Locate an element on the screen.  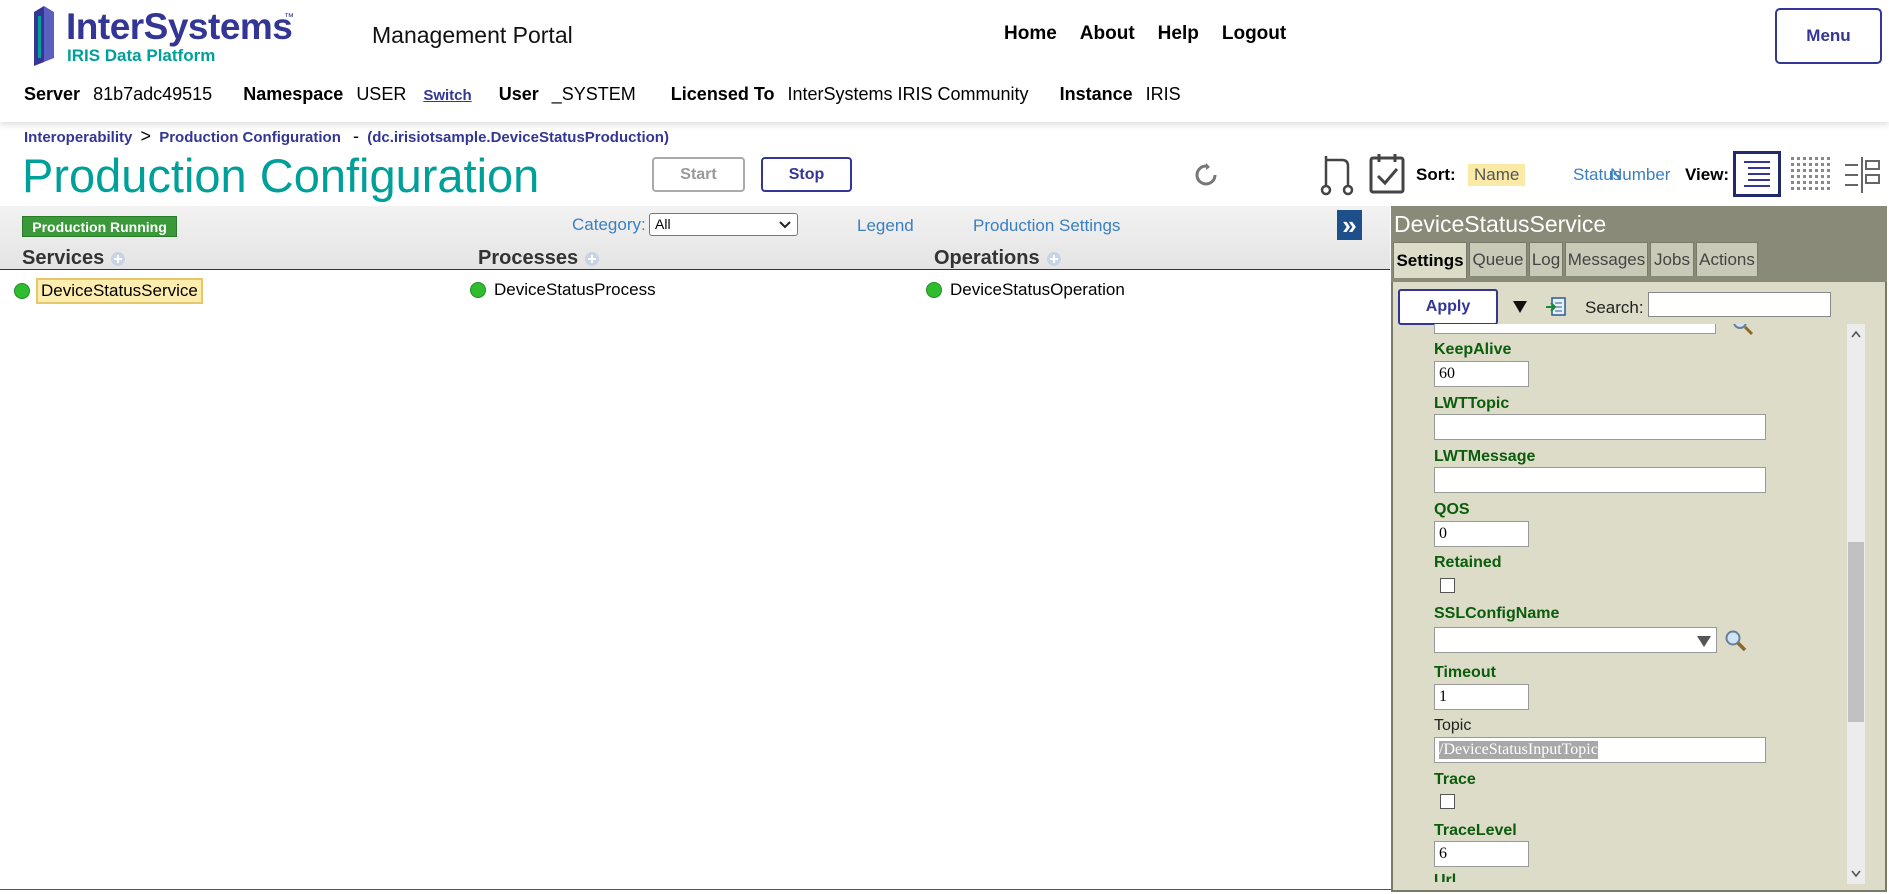
stop-button: Stop is located at coordinates (806, 174).